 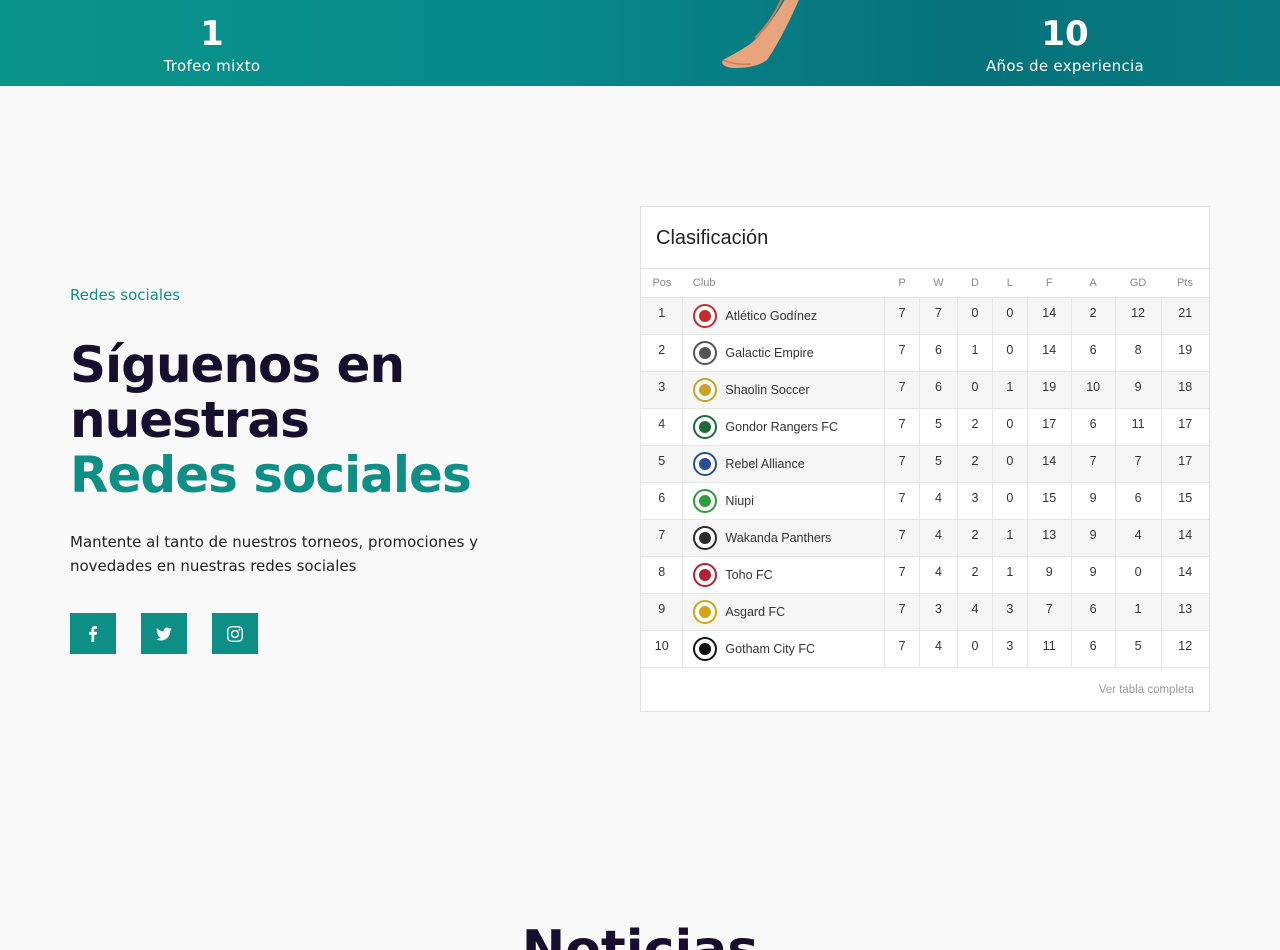 I want to click on table-row: 3 Shaolin Soccer 7 6 0 1 19 10 9 18, so click(x=925, y=390).